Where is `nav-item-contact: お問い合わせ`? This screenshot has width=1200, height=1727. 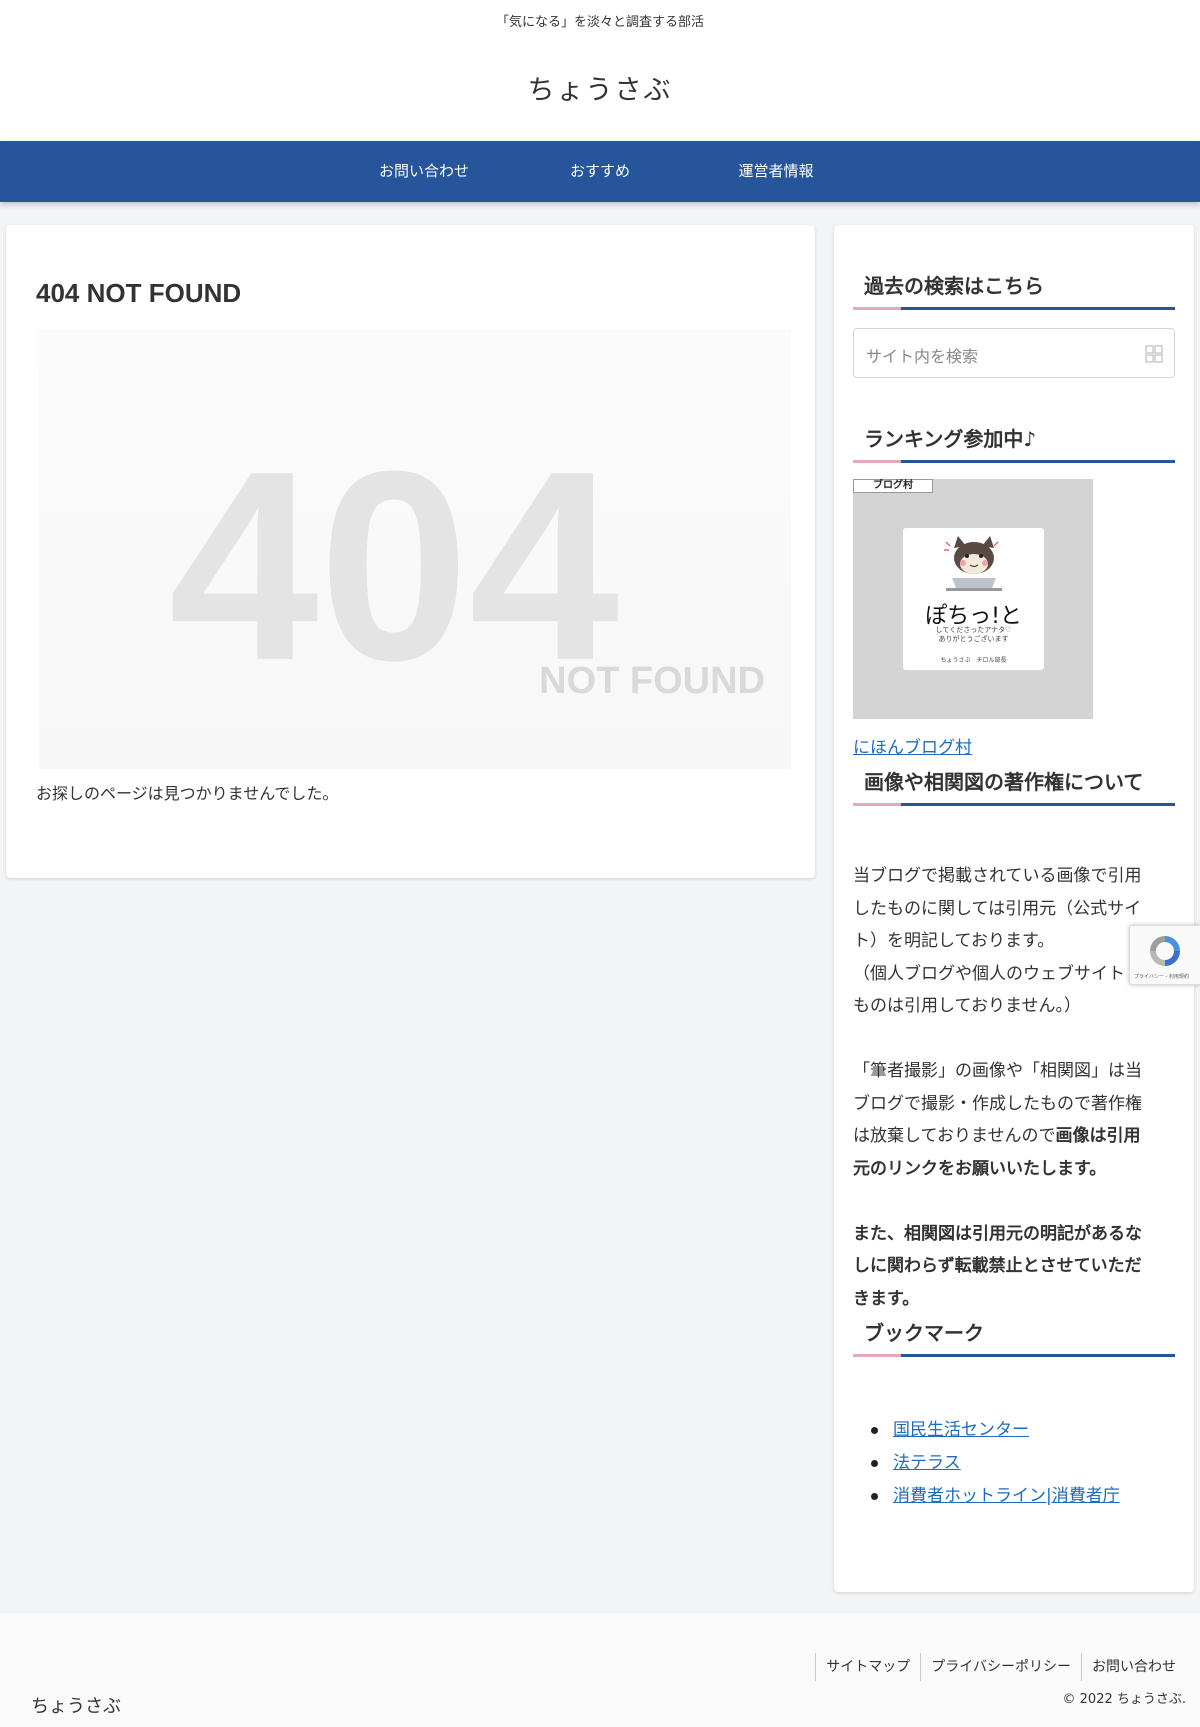 nav-item-contact: お問い合わせ is located at coordinates (424, 171).